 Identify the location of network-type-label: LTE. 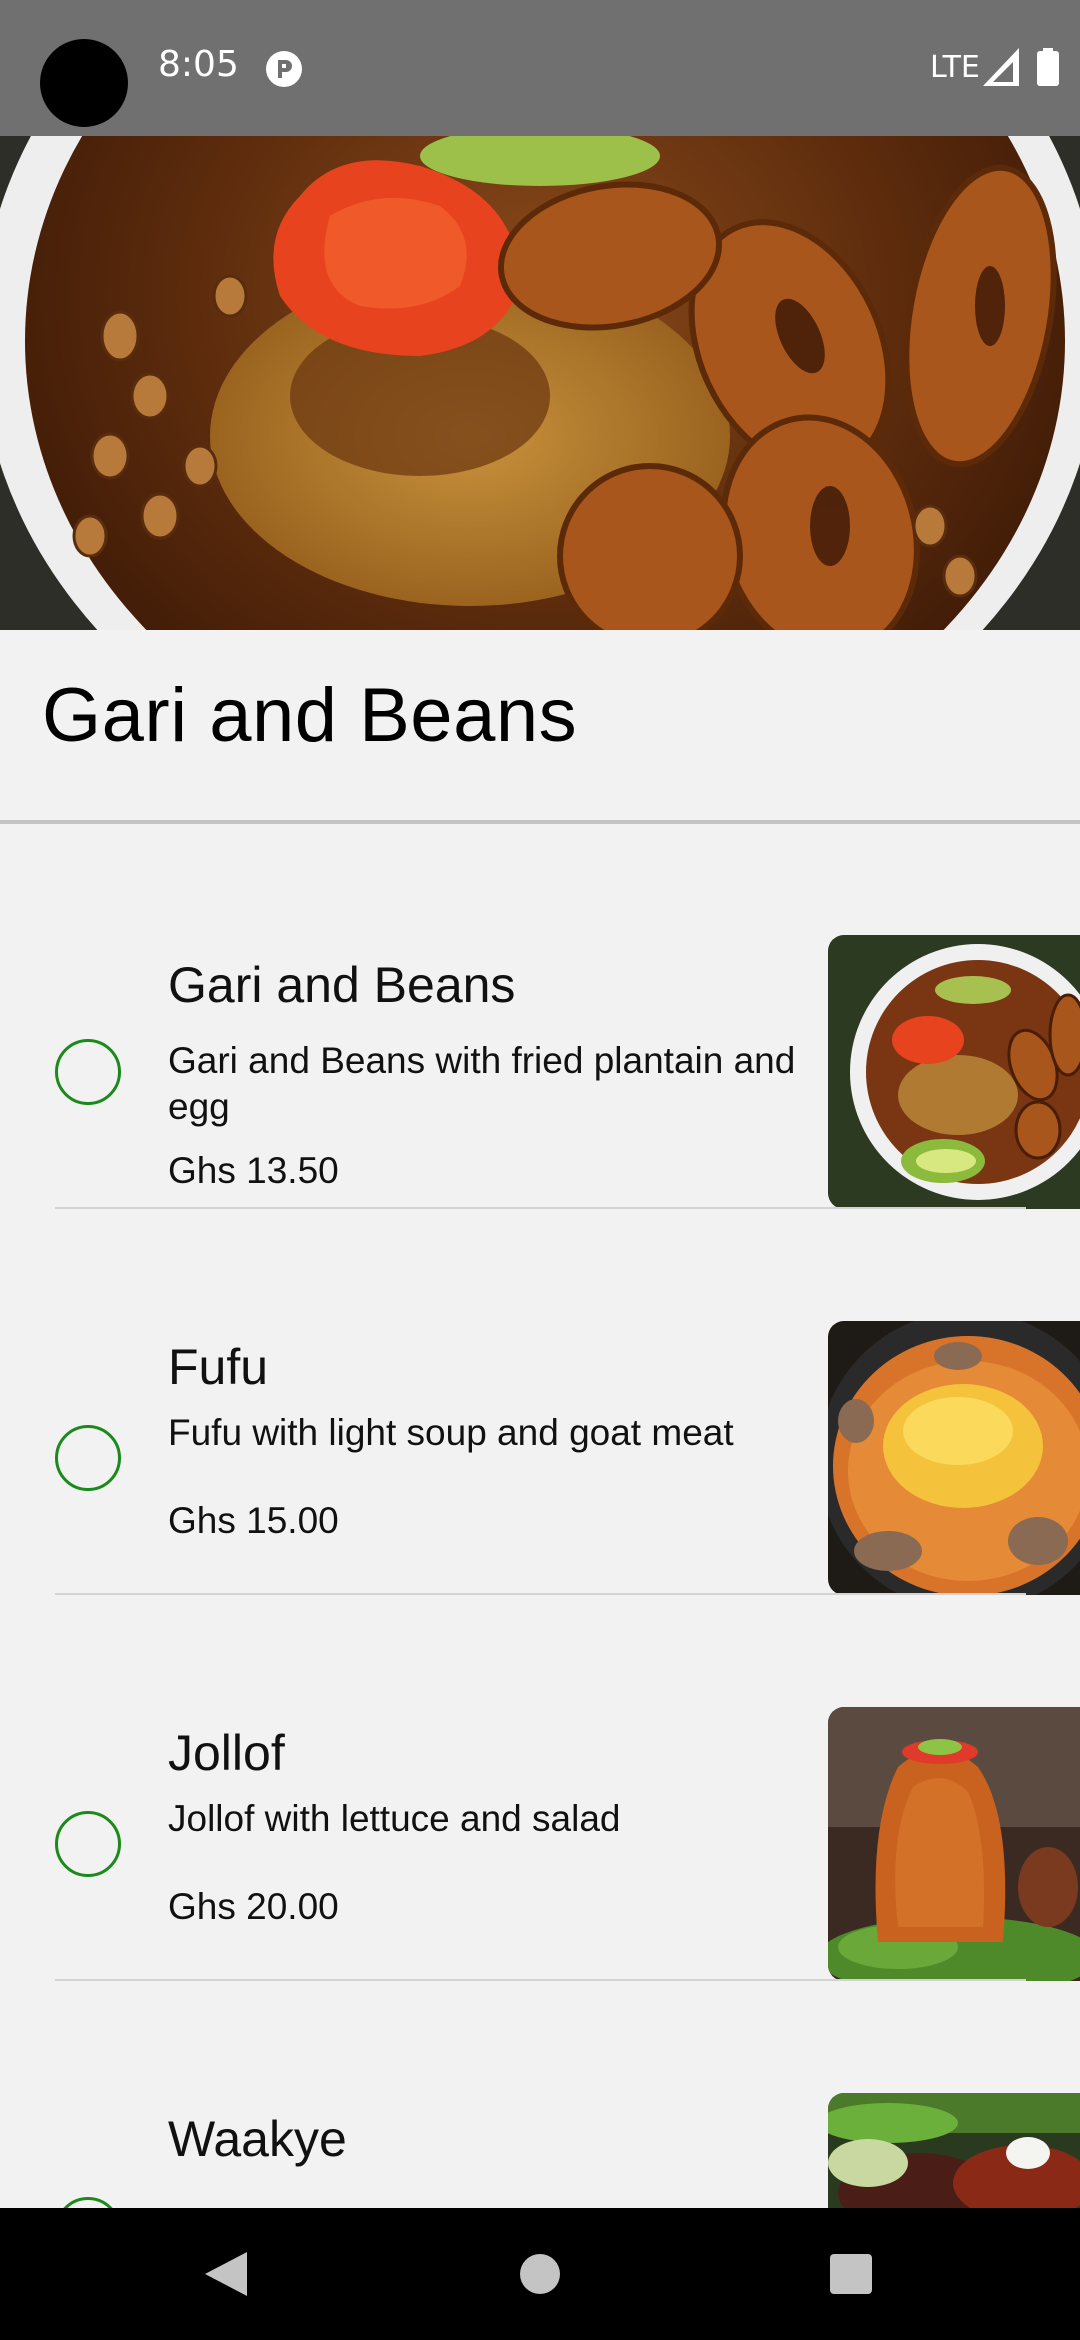
(955, 67).